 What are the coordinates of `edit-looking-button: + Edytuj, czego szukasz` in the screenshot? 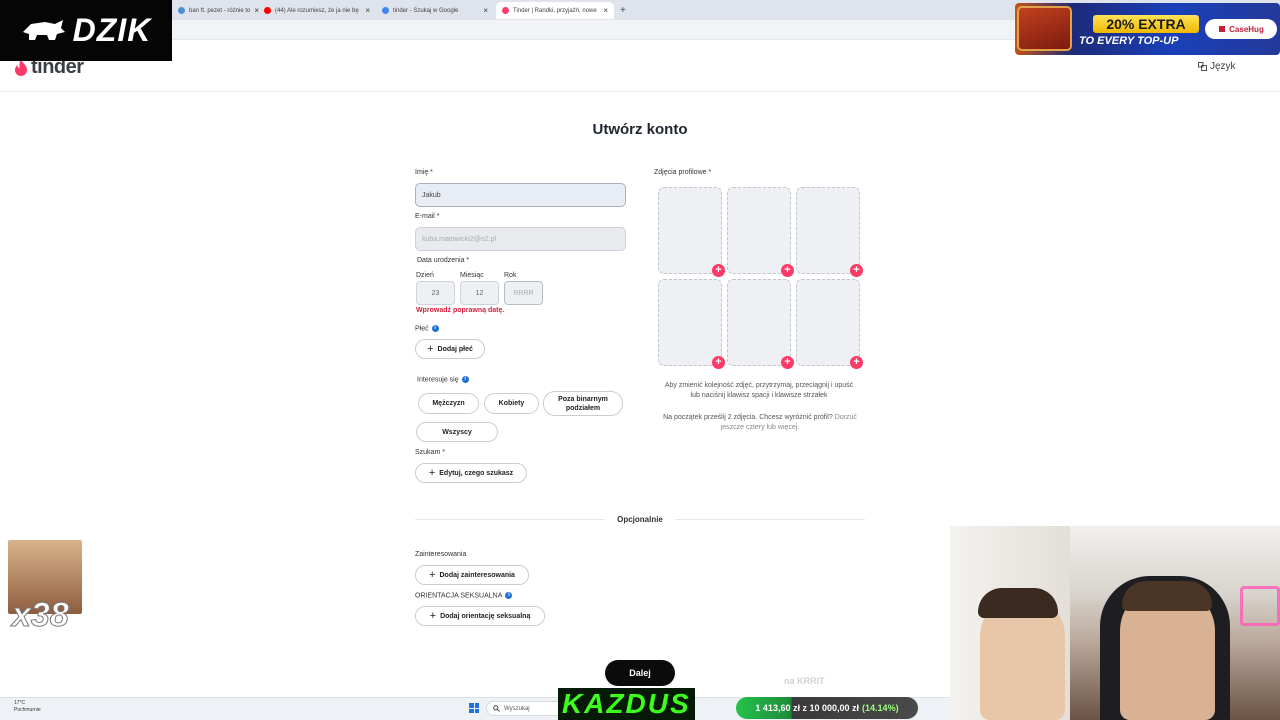 It's located at (471, 473).